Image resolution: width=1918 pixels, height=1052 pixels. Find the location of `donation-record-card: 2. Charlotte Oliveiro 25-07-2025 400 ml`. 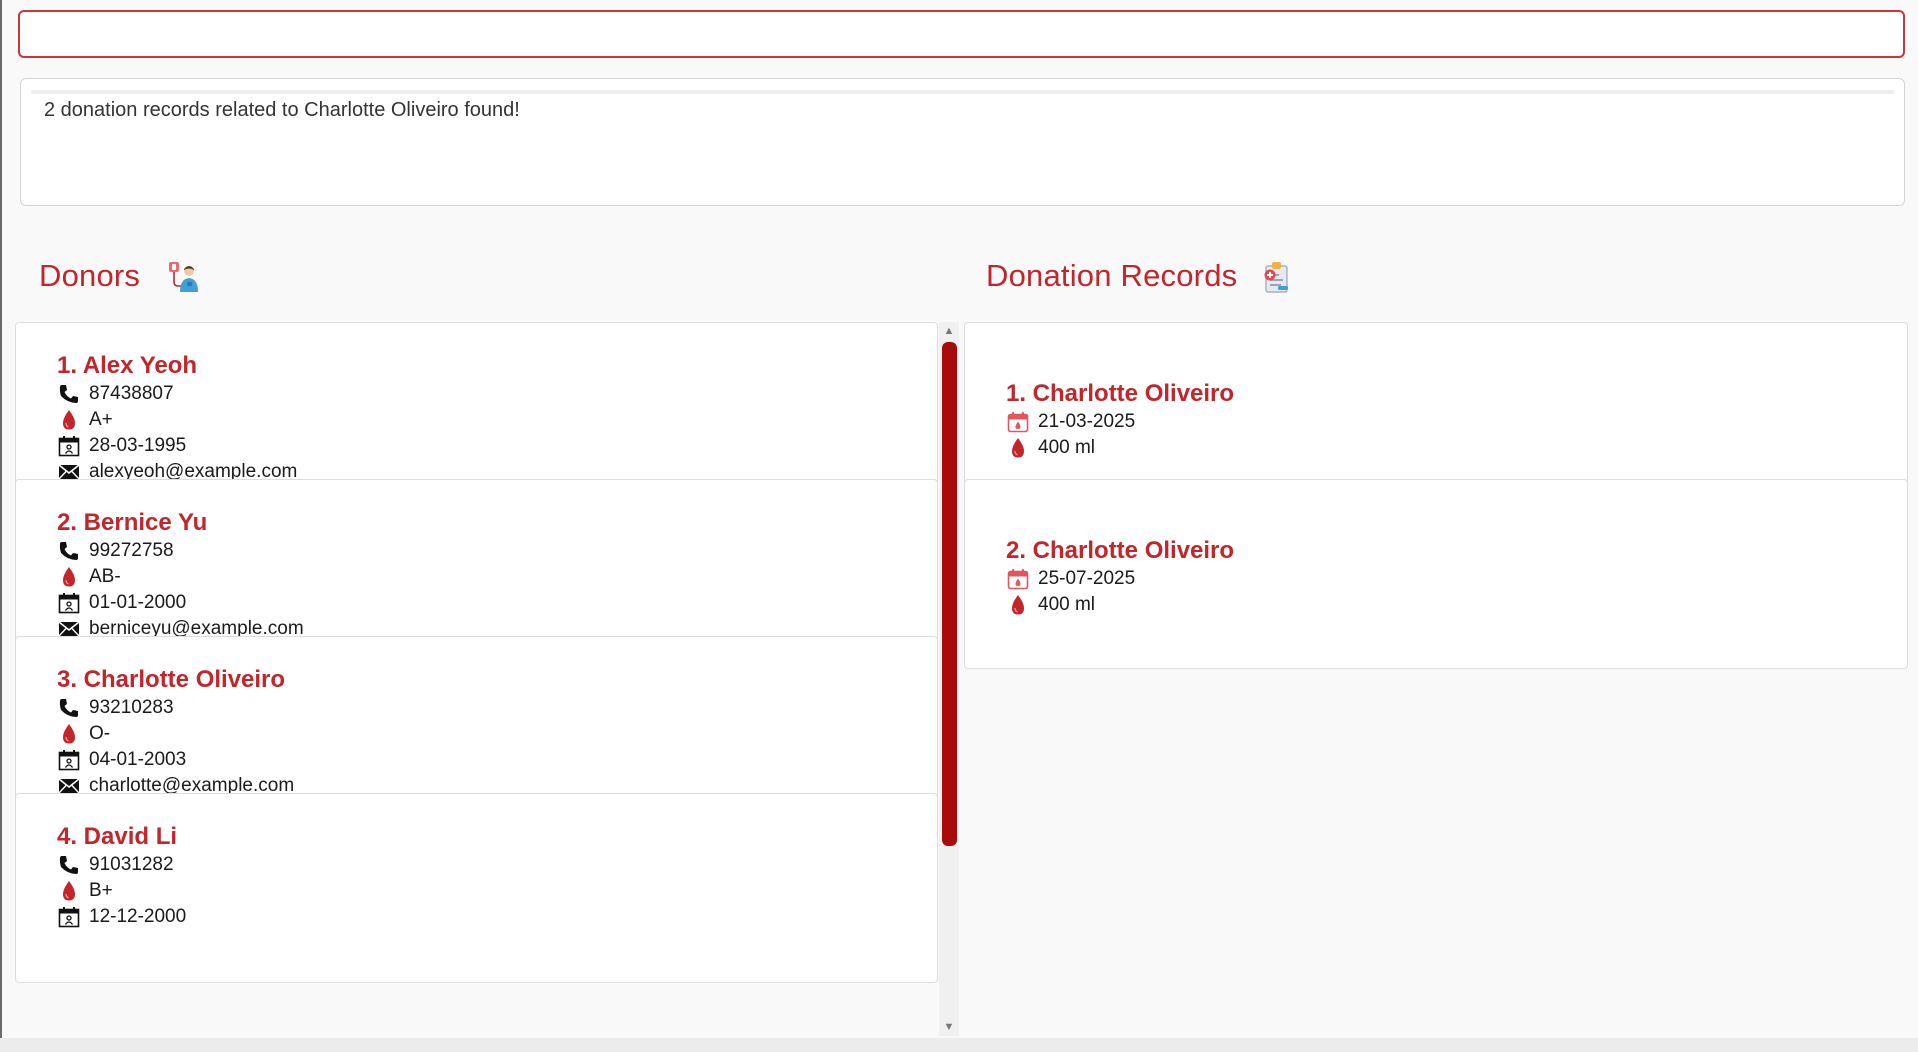

donation-record-card: 2. Charlotte Oliveiro 25-07-2025 400 ml is located at coordinates (1436, 574).